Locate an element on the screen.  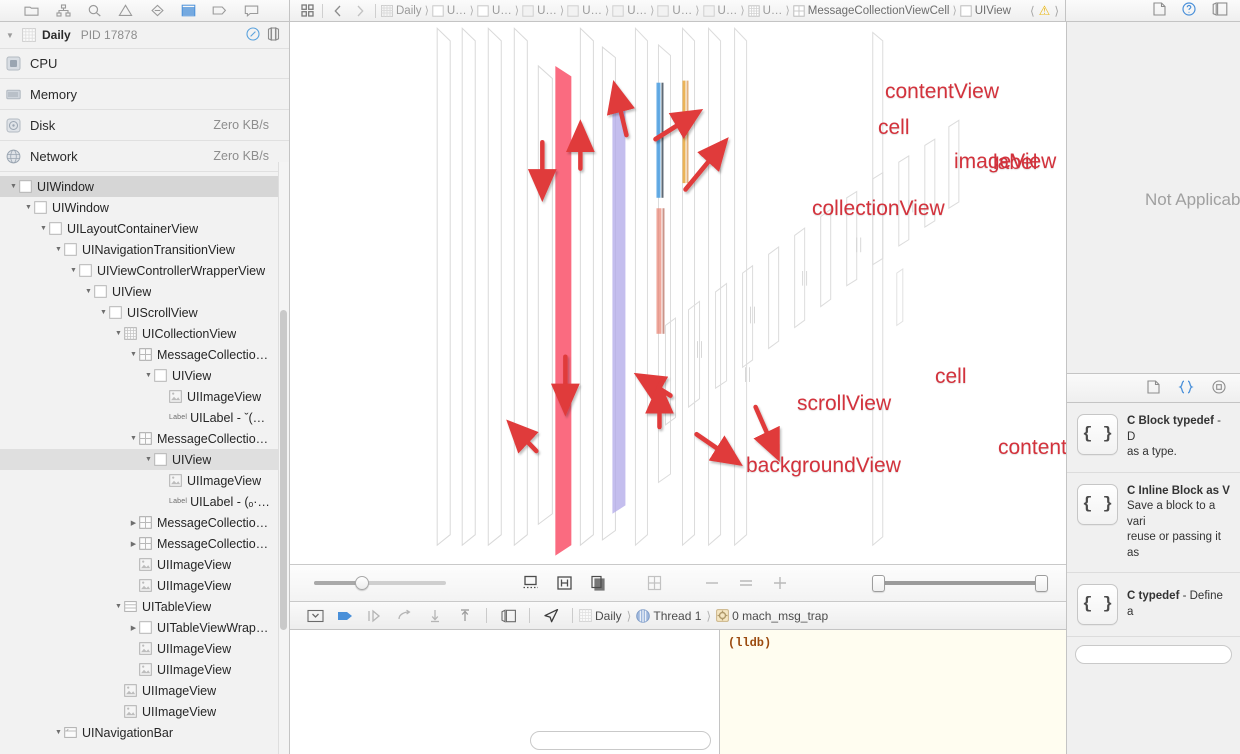
tree-row: UICollectionView is located at coordinates (144, 333).